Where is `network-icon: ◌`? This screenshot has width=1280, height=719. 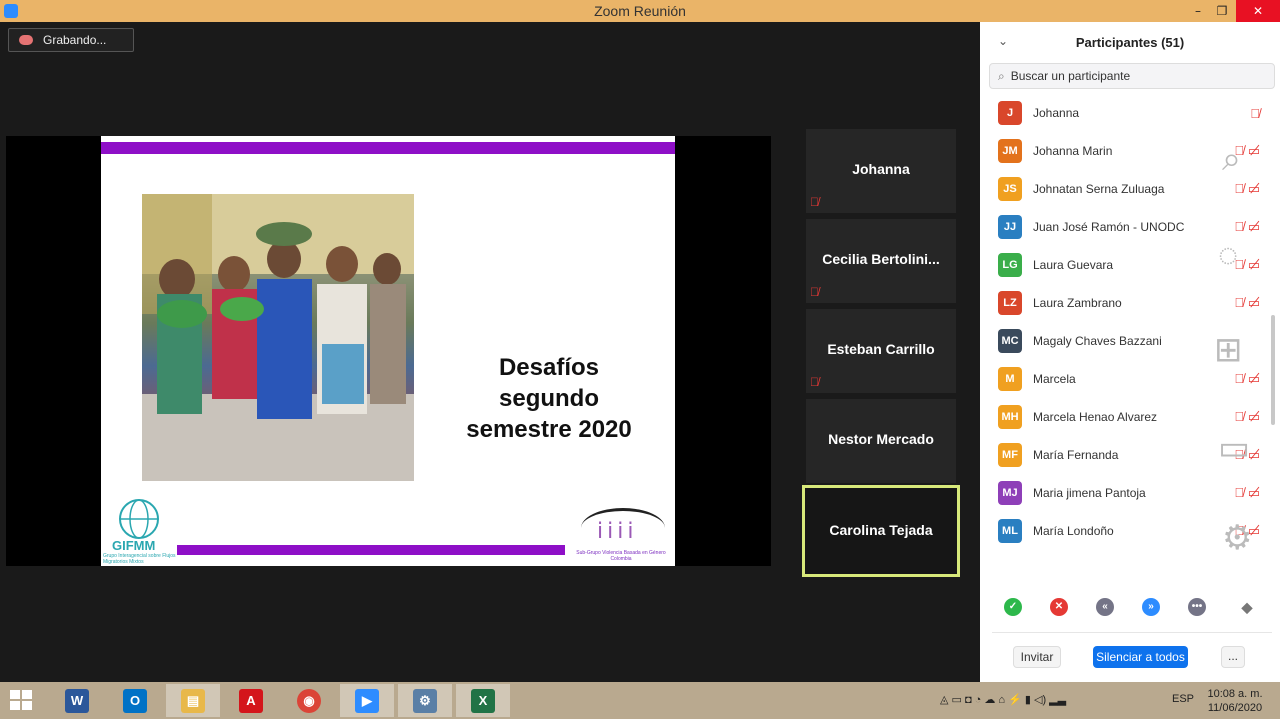
network-icon: ◌ is located at coordinates (1228, 255).